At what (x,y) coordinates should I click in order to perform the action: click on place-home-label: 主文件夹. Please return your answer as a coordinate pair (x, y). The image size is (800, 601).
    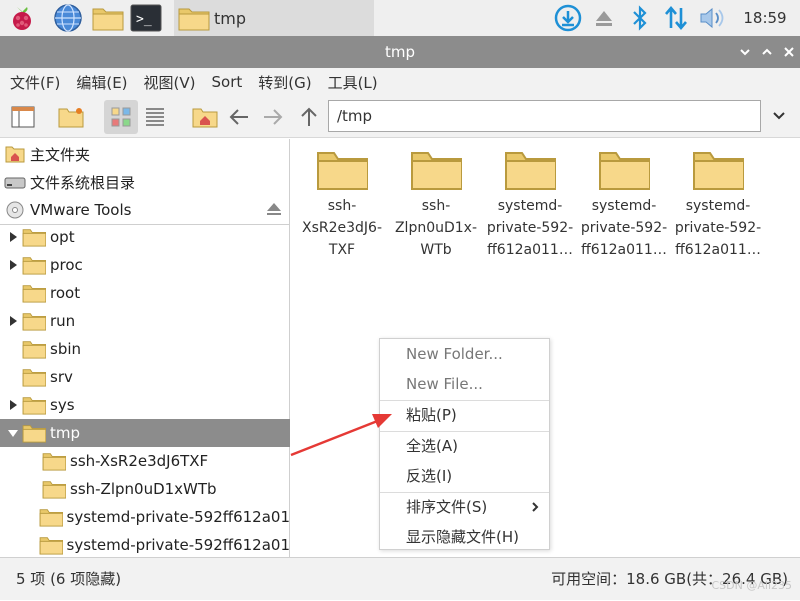
    Looking at the image, I should click on (60, 154).